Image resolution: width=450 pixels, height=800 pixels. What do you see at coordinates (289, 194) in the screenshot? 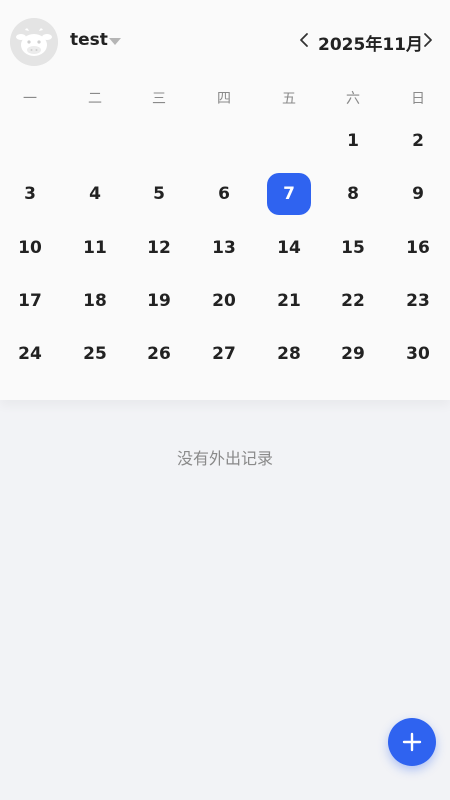
I see `calendar-day-selected: 7` at bounding box center [289, 194].